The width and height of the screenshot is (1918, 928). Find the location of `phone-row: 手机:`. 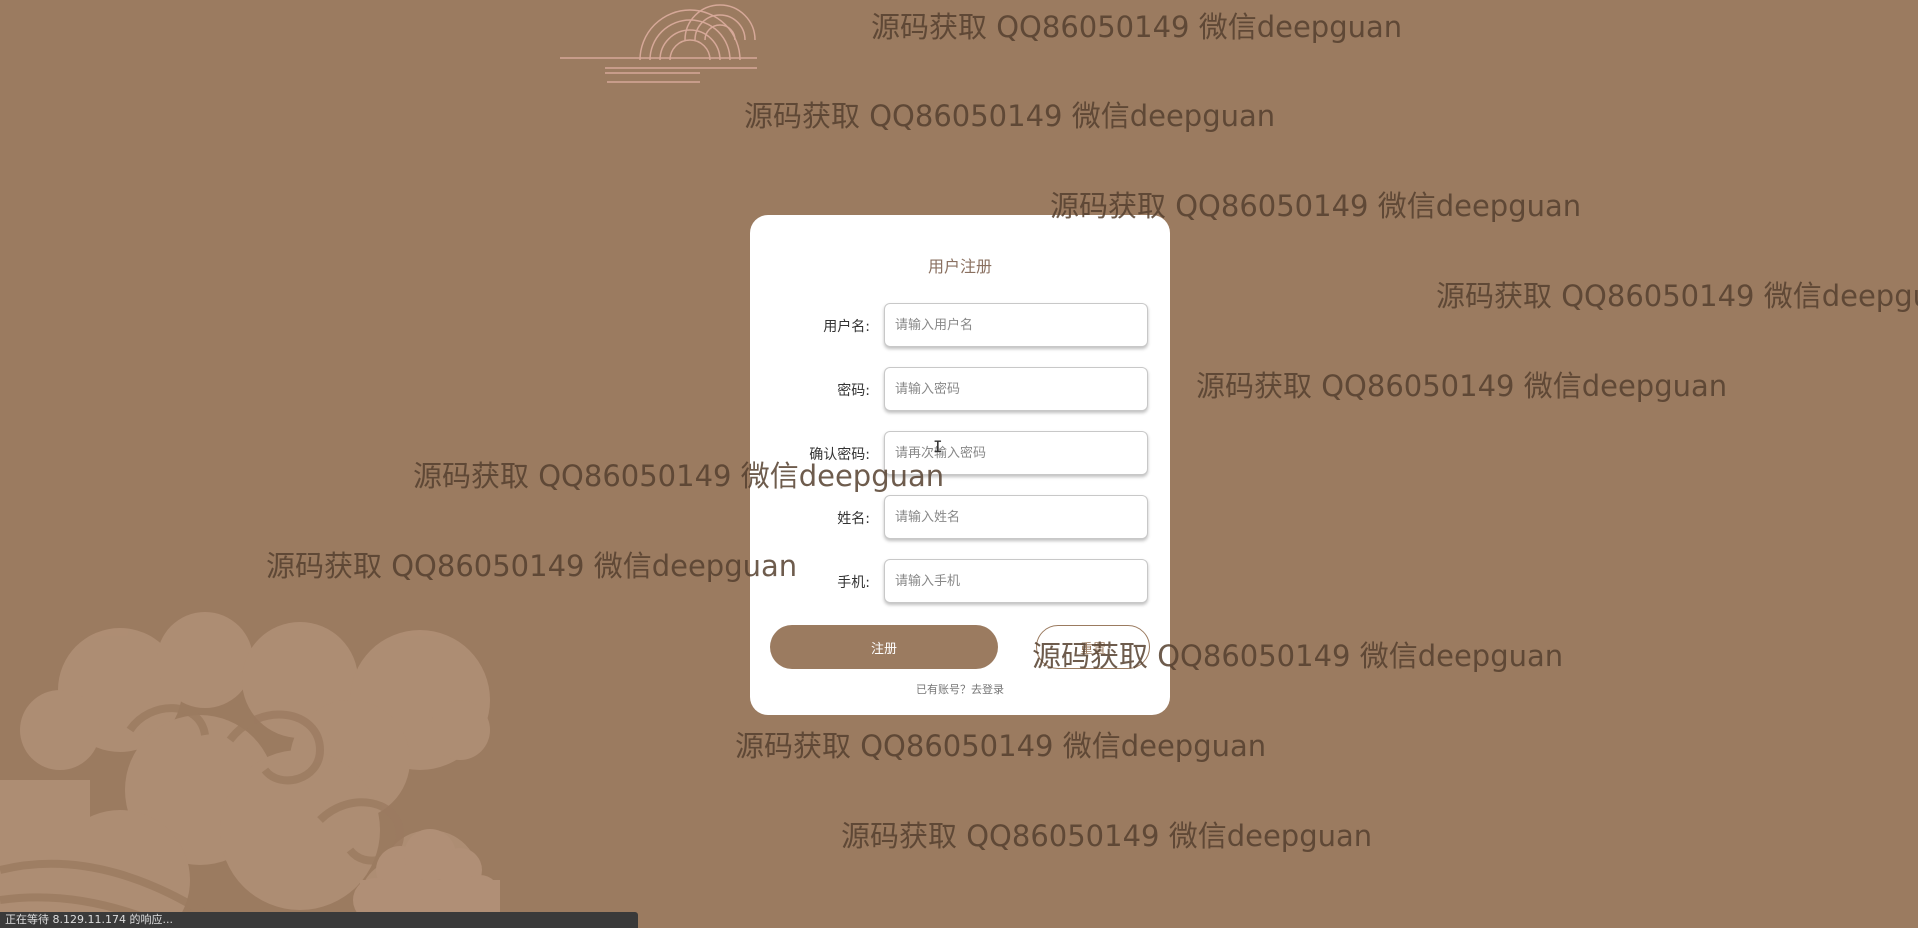

phone-row: 手机: is located at coordinates (960, 583).